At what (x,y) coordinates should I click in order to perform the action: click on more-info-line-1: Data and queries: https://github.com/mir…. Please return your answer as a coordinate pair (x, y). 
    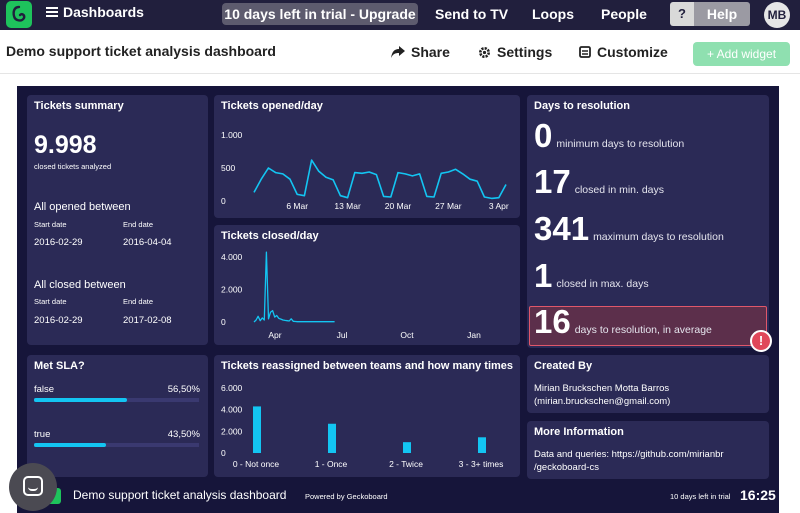
    Looking at the image, I should click on (629, 454).